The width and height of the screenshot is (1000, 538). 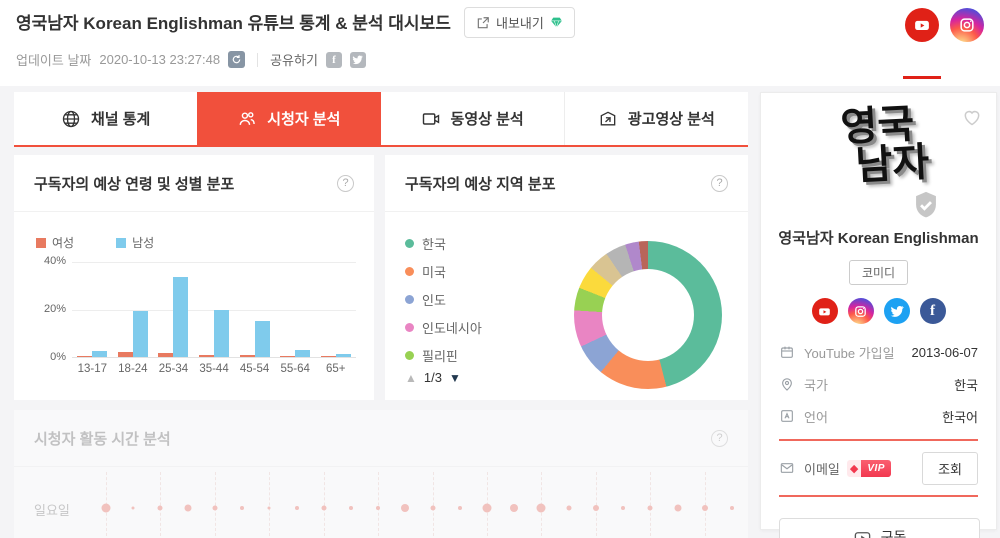 What do you see at coordinates (655, 118) in the screenshot?
I see `tab-4: 광고영상 분석` at bounding box center [655, 118].